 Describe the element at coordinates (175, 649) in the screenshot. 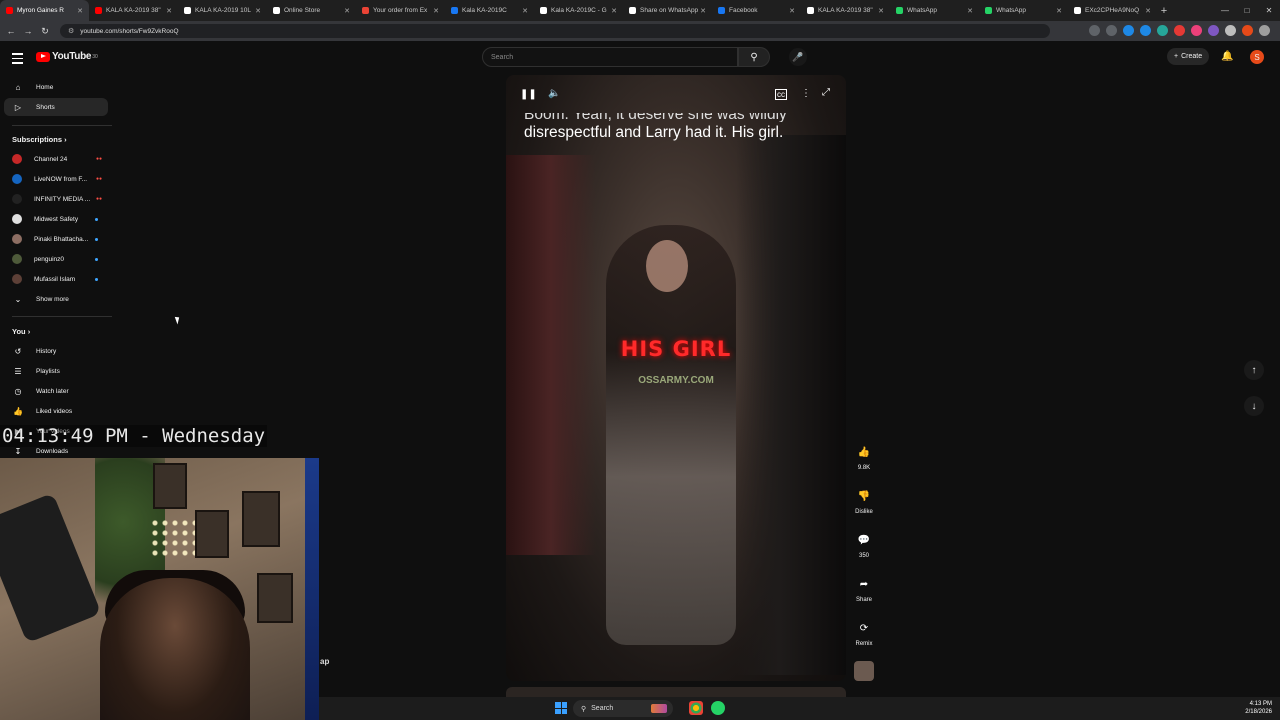

I see `webcam-person` at that location.